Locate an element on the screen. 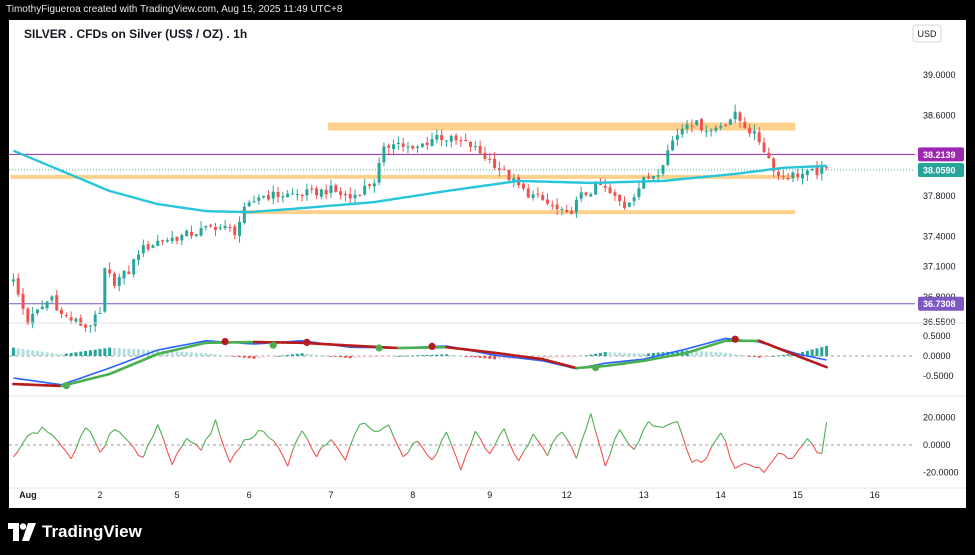  osc-tick-1: 0.0000 is located at coordinates (937, 445).